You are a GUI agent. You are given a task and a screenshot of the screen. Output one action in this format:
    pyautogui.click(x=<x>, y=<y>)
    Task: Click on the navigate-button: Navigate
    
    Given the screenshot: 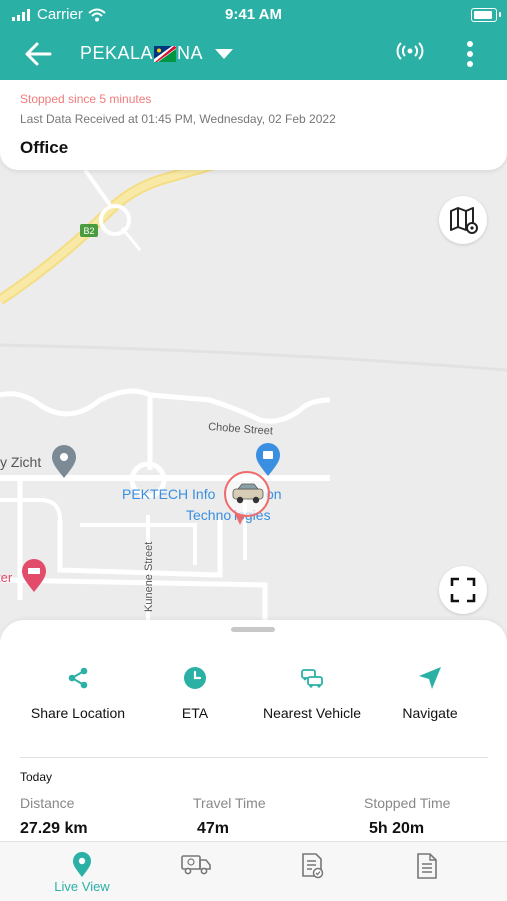 What is the action you would take?
    pyautogui.click(x=430, y=693)
    